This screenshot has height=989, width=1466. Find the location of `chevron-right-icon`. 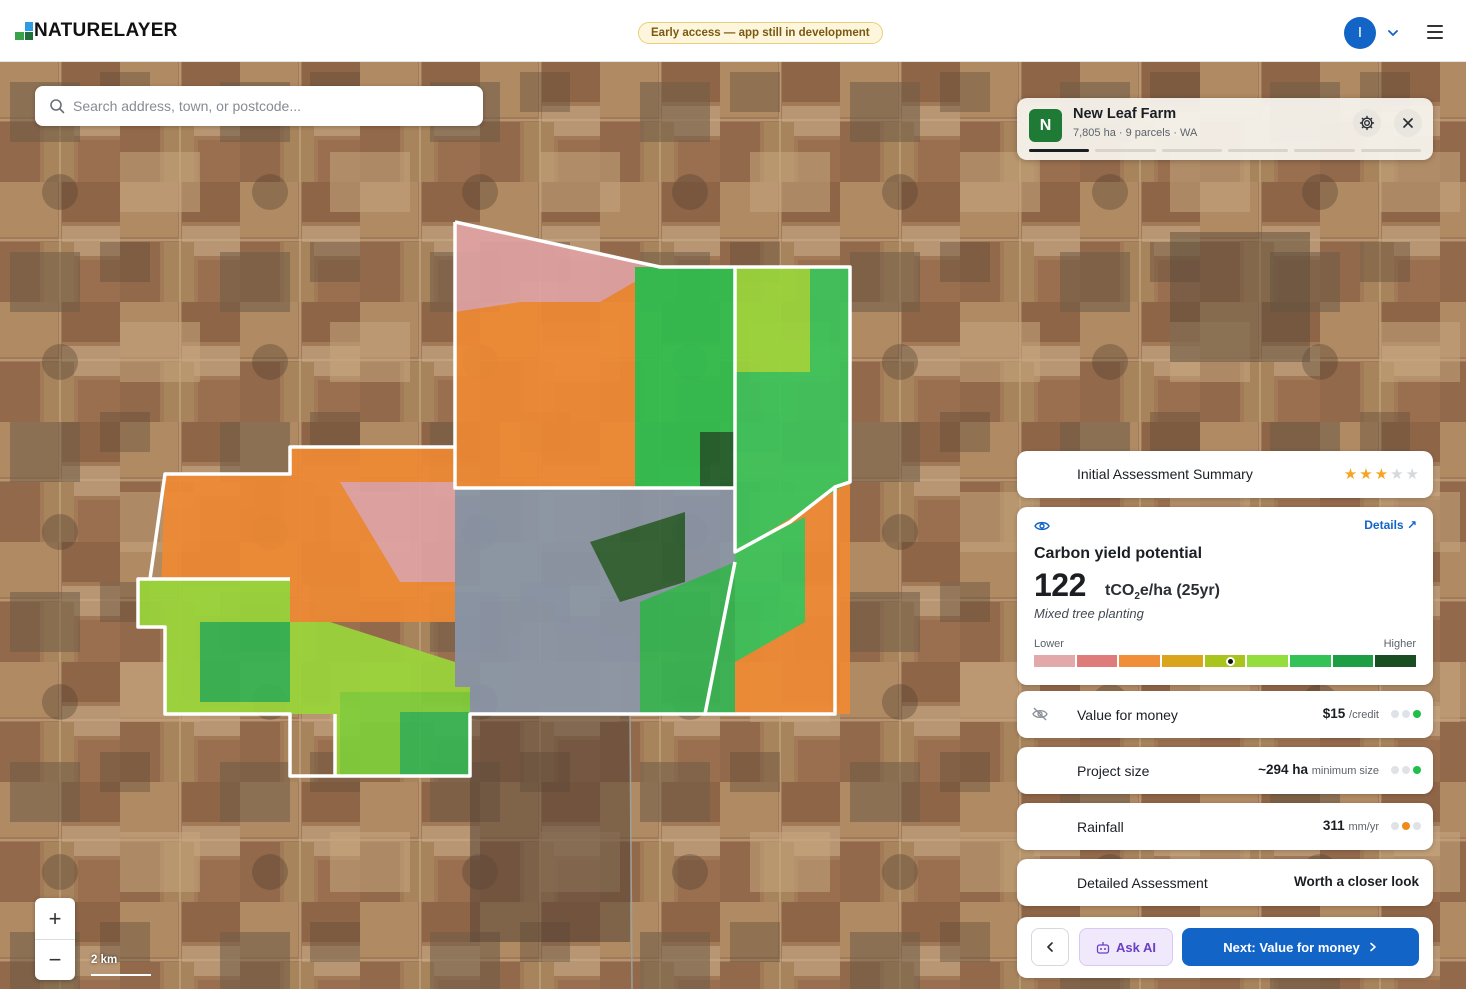

chevron-right-icon is located at coordinates (1372, 947).